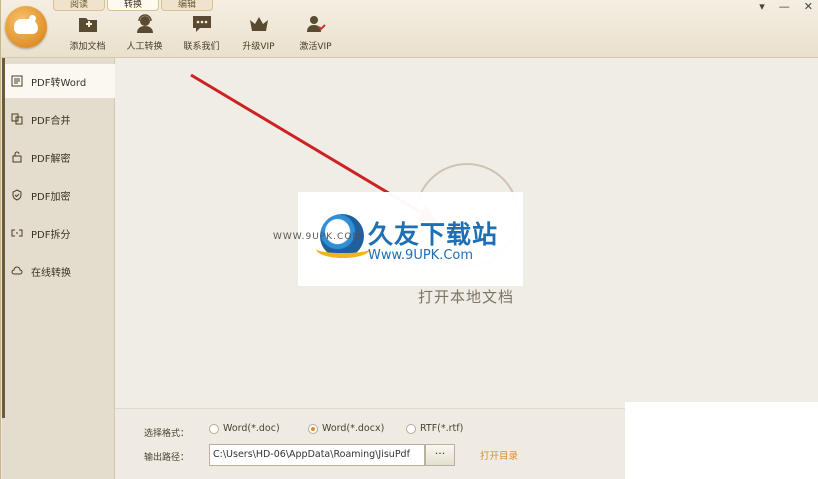 Image resolution: width=818 pixels, height=479 pixels. Describe the element at coordinates (440, 455) in the screenshot. I see `browse-button: ···` at that location.